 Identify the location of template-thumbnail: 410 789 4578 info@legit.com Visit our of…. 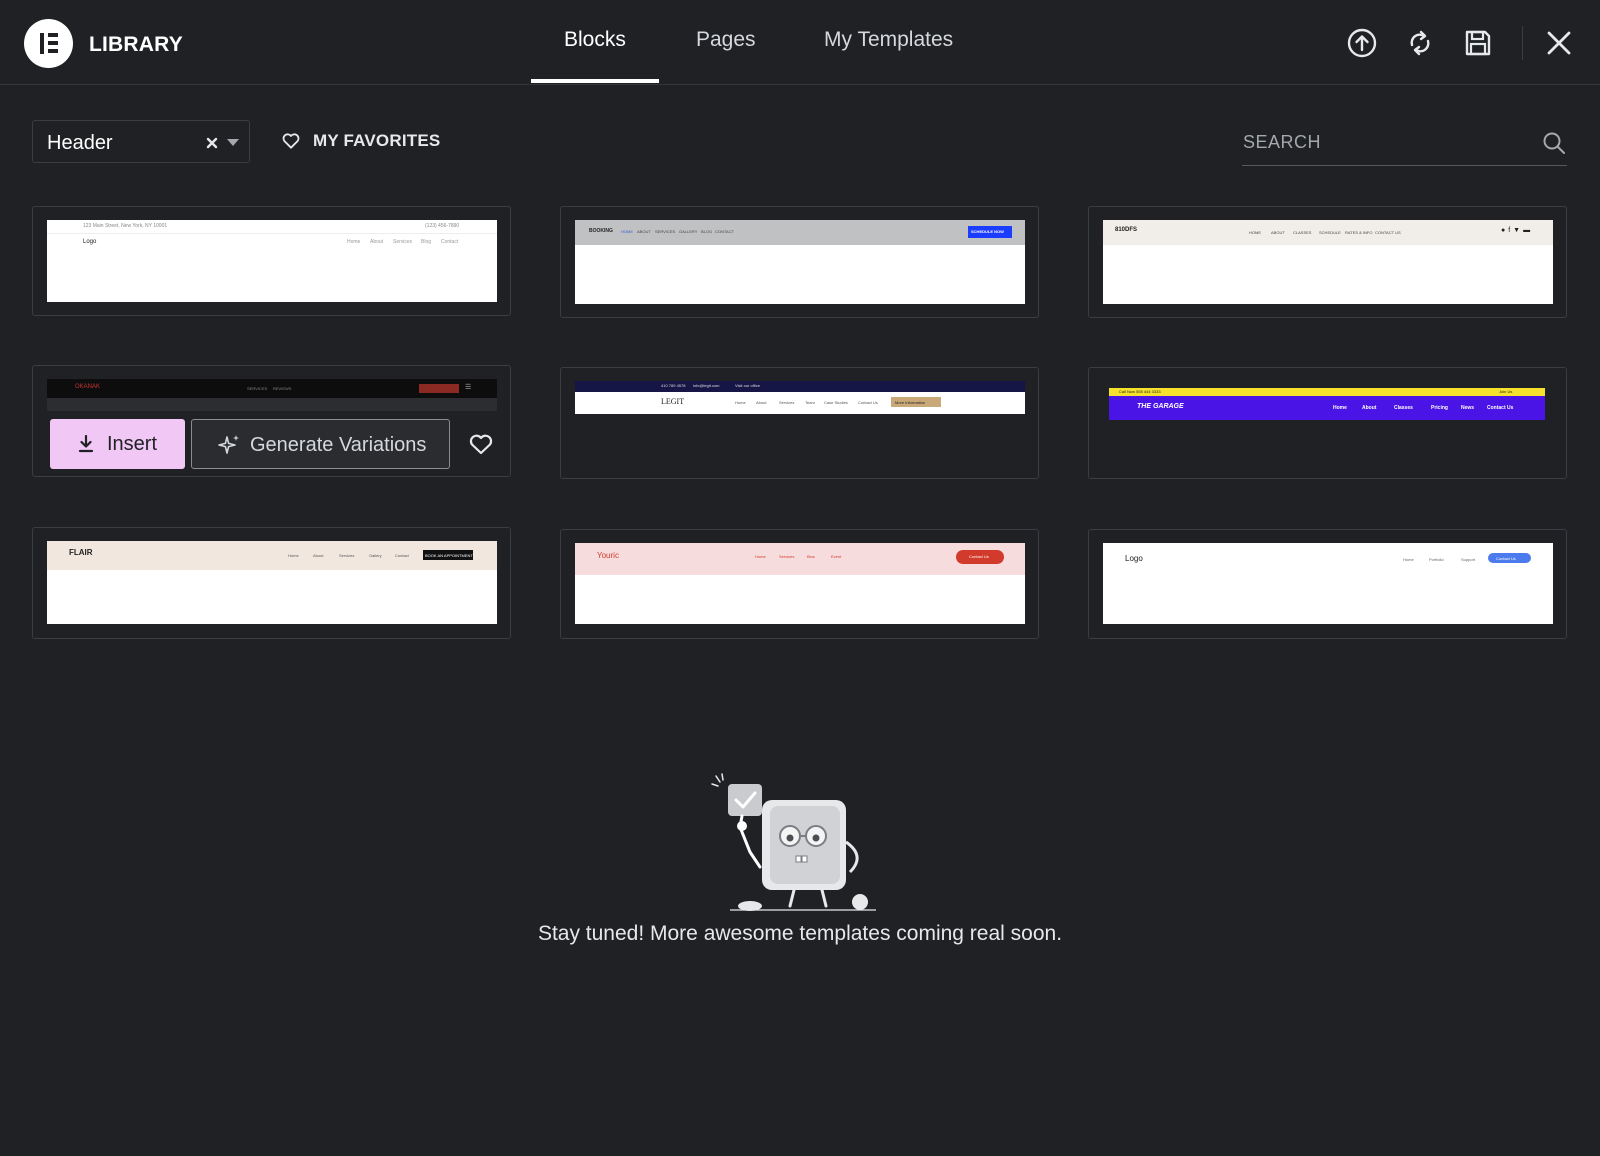
(800, 397).